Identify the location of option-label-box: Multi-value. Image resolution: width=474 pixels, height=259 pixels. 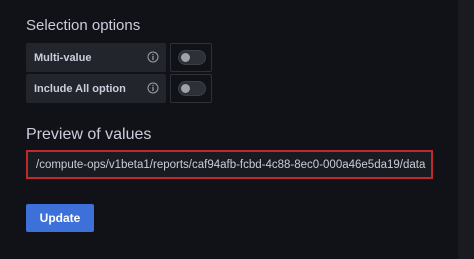
(96, 57).